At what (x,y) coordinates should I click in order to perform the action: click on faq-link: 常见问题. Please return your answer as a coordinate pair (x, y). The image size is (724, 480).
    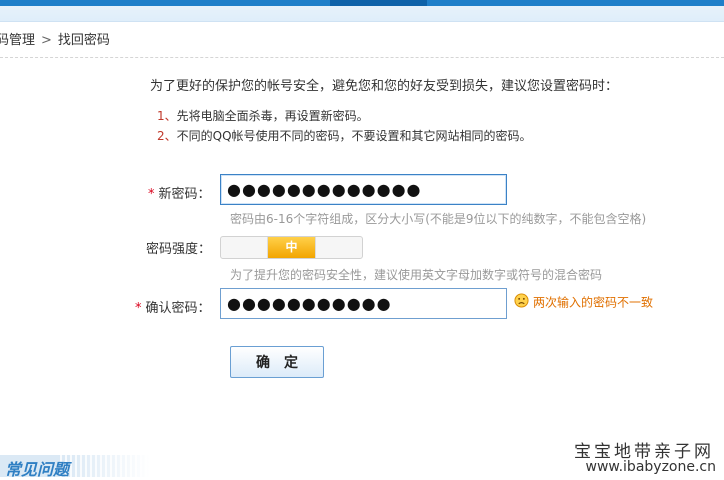
    Looking at the image, I should click on (37, 468).